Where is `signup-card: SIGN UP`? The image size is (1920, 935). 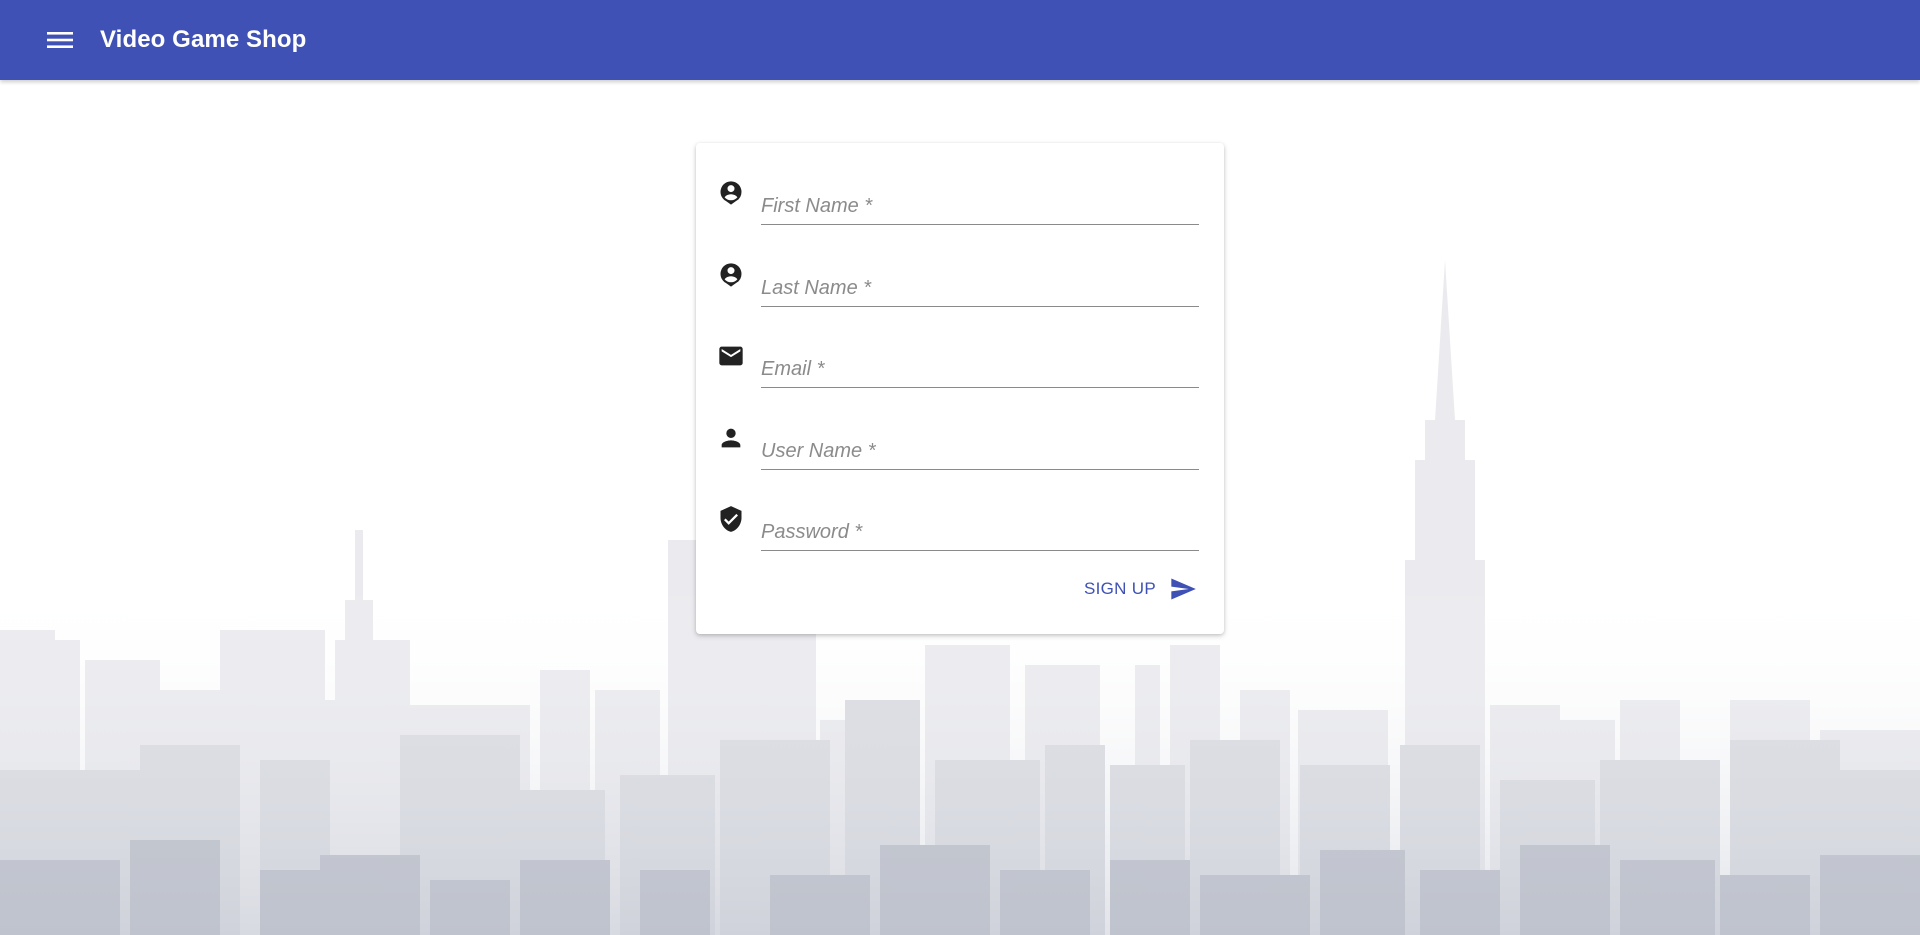
signup-card: SIGN UP is located at coordinates (960, 388).